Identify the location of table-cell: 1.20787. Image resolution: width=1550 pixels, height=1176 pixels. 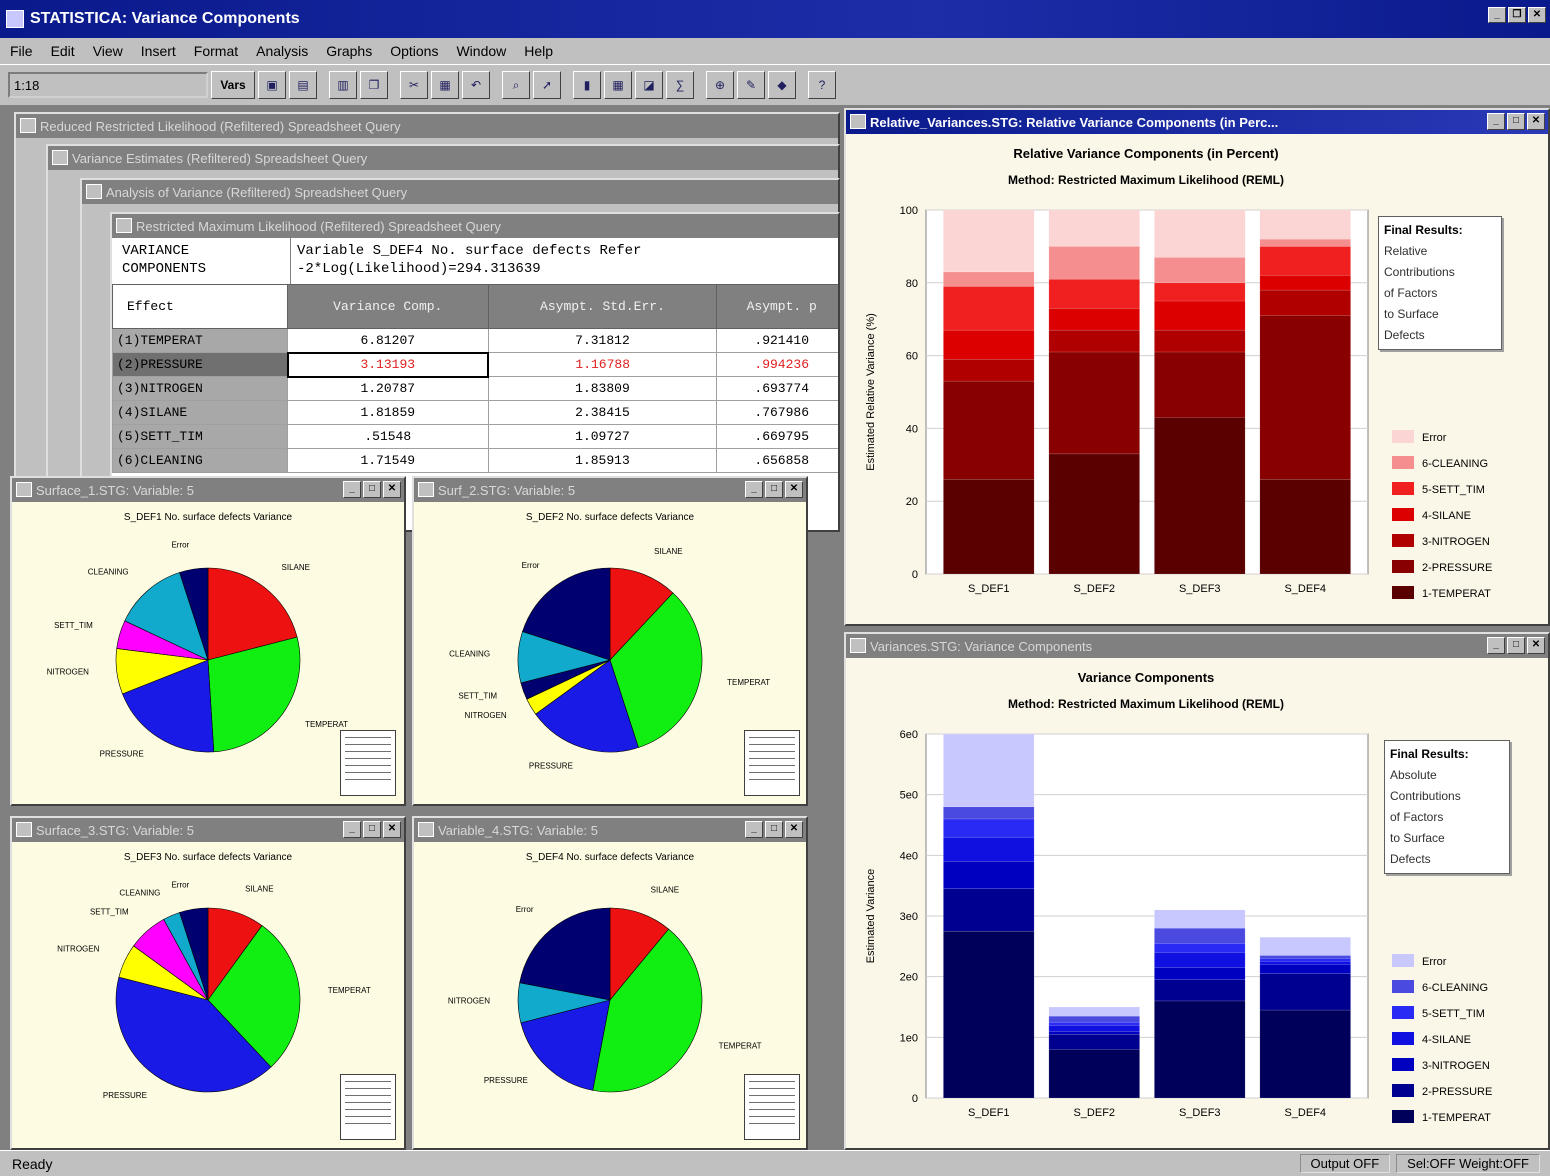
(388, 388).